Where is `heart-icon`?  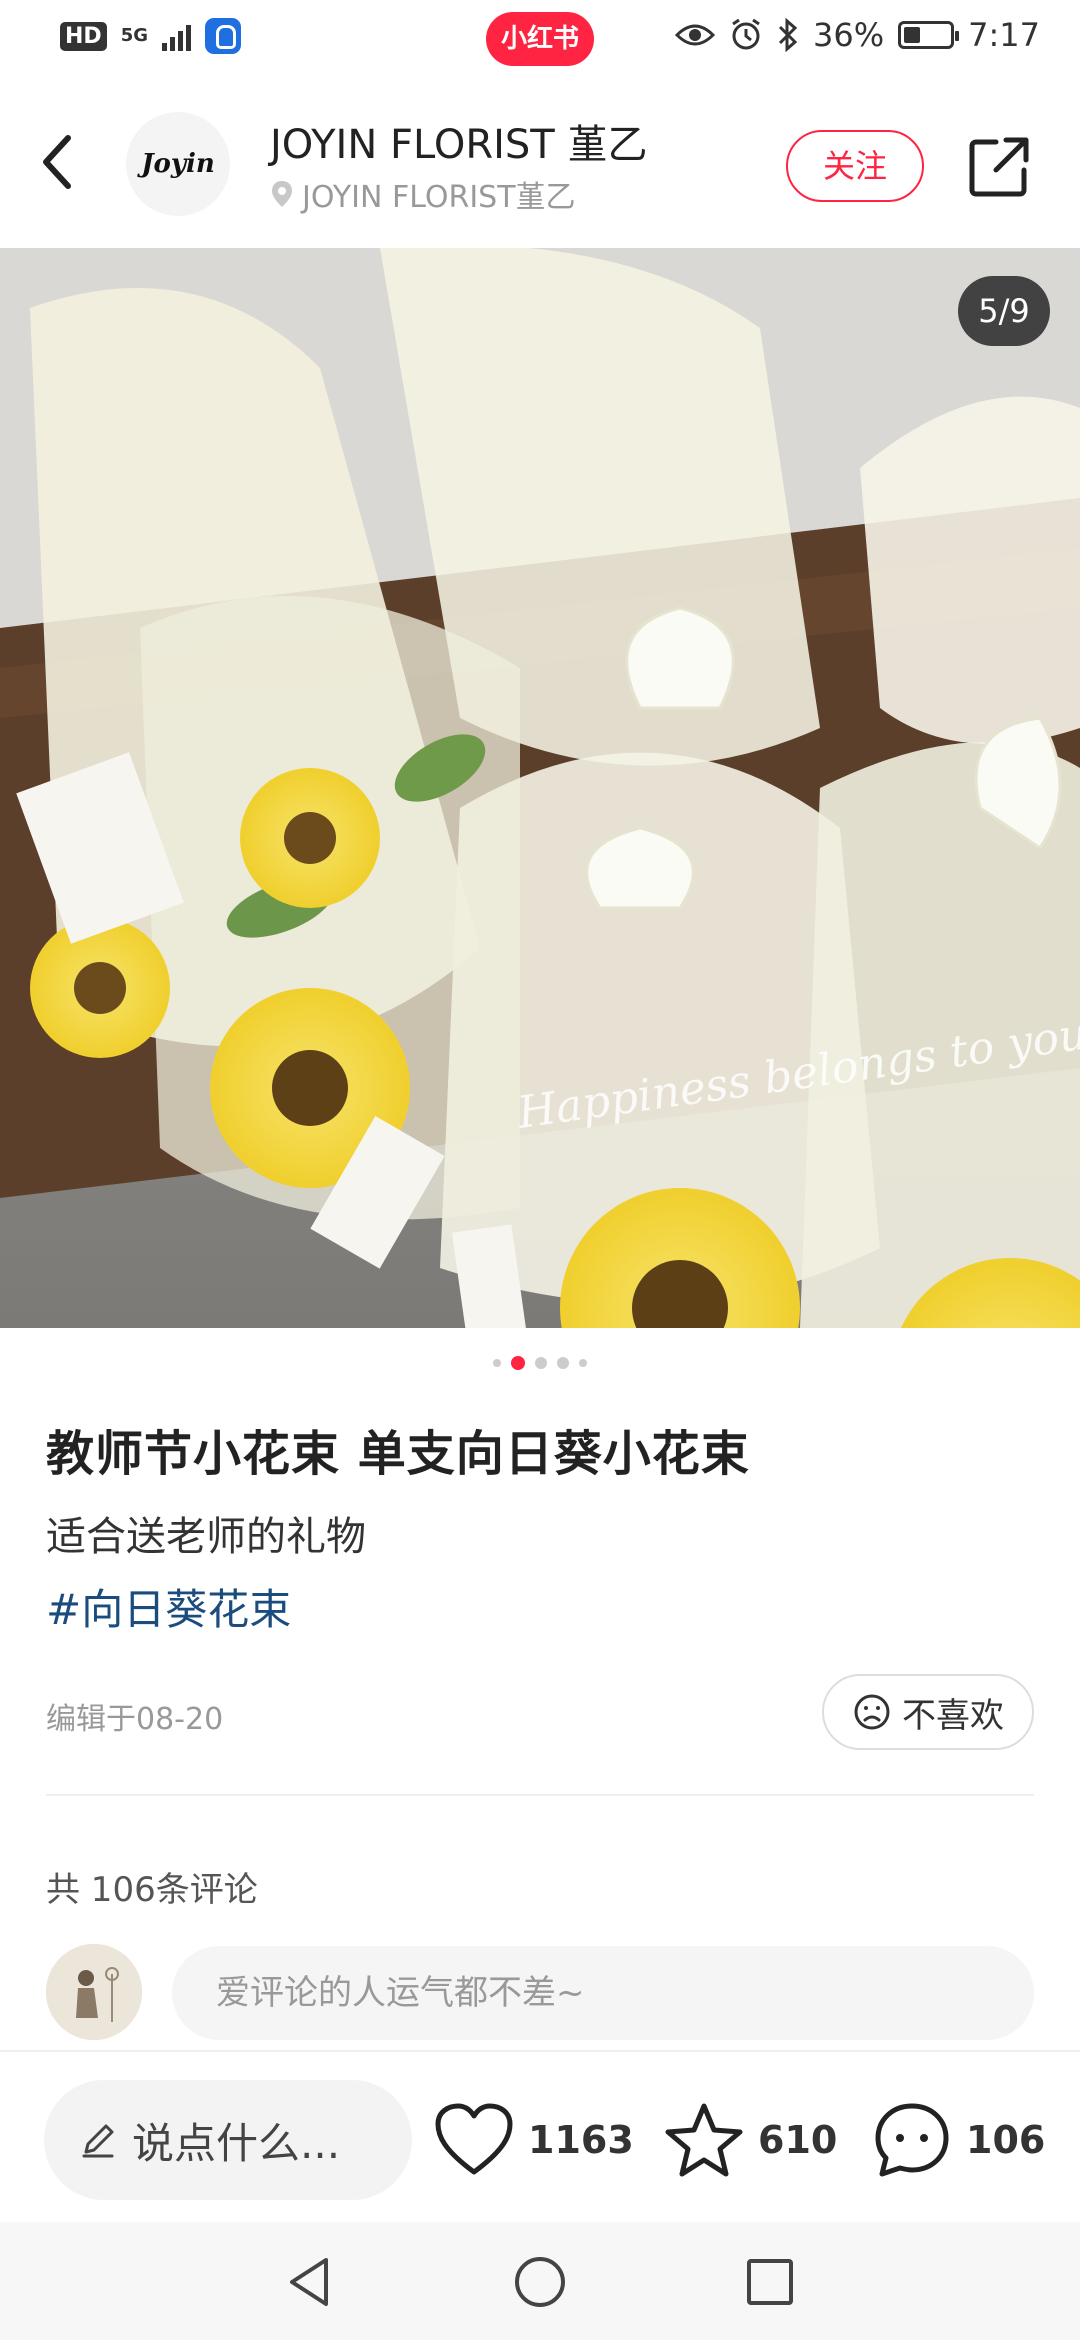
heart-icon is located at coordinates (474, 2139).